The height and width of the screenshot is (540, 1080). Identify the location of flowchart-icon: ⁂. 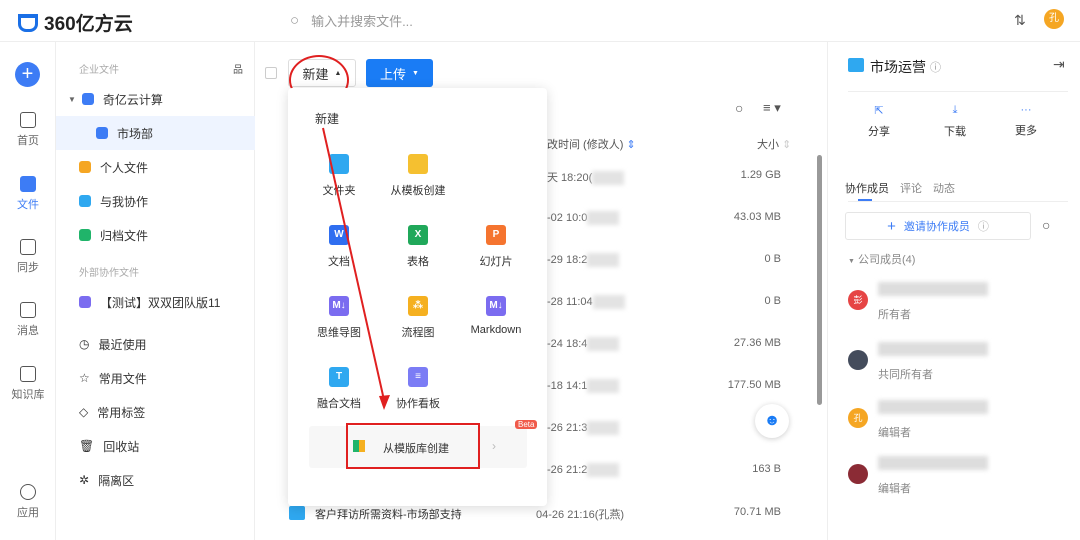
(418, 306).